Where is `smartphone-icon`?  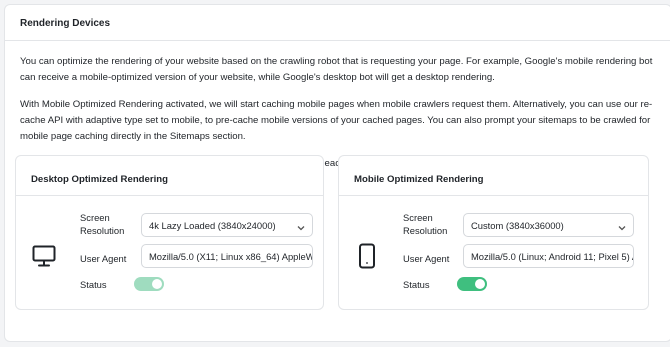
smartphone-icon is located at coordinates (367, 257).